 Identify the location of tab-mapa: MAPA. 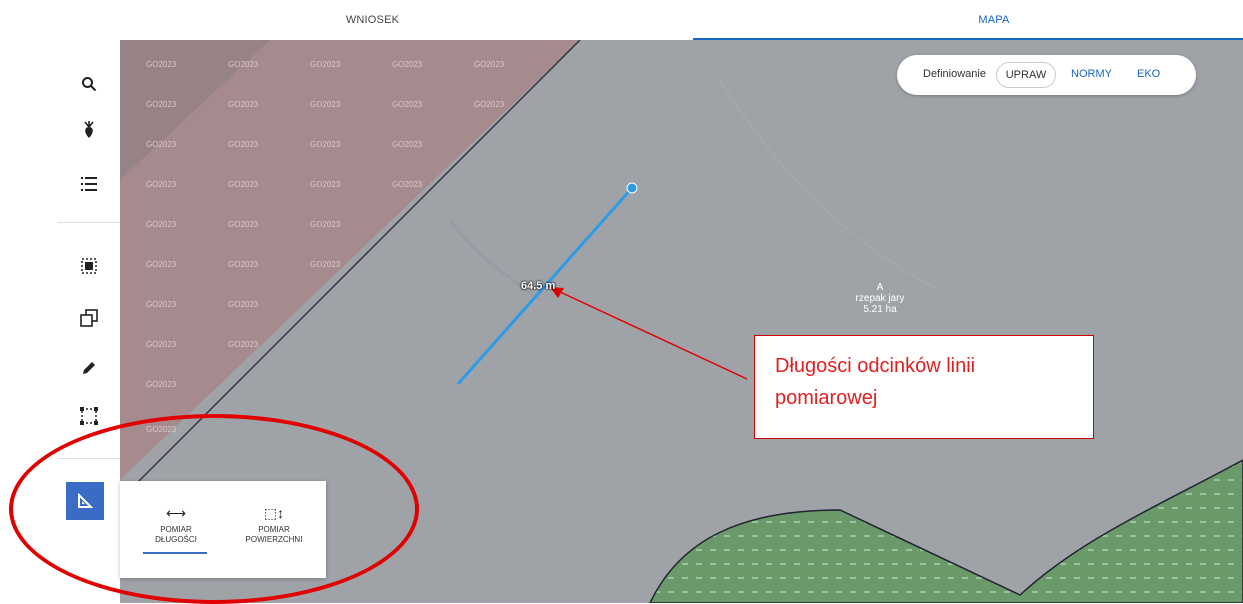
(994, 20).